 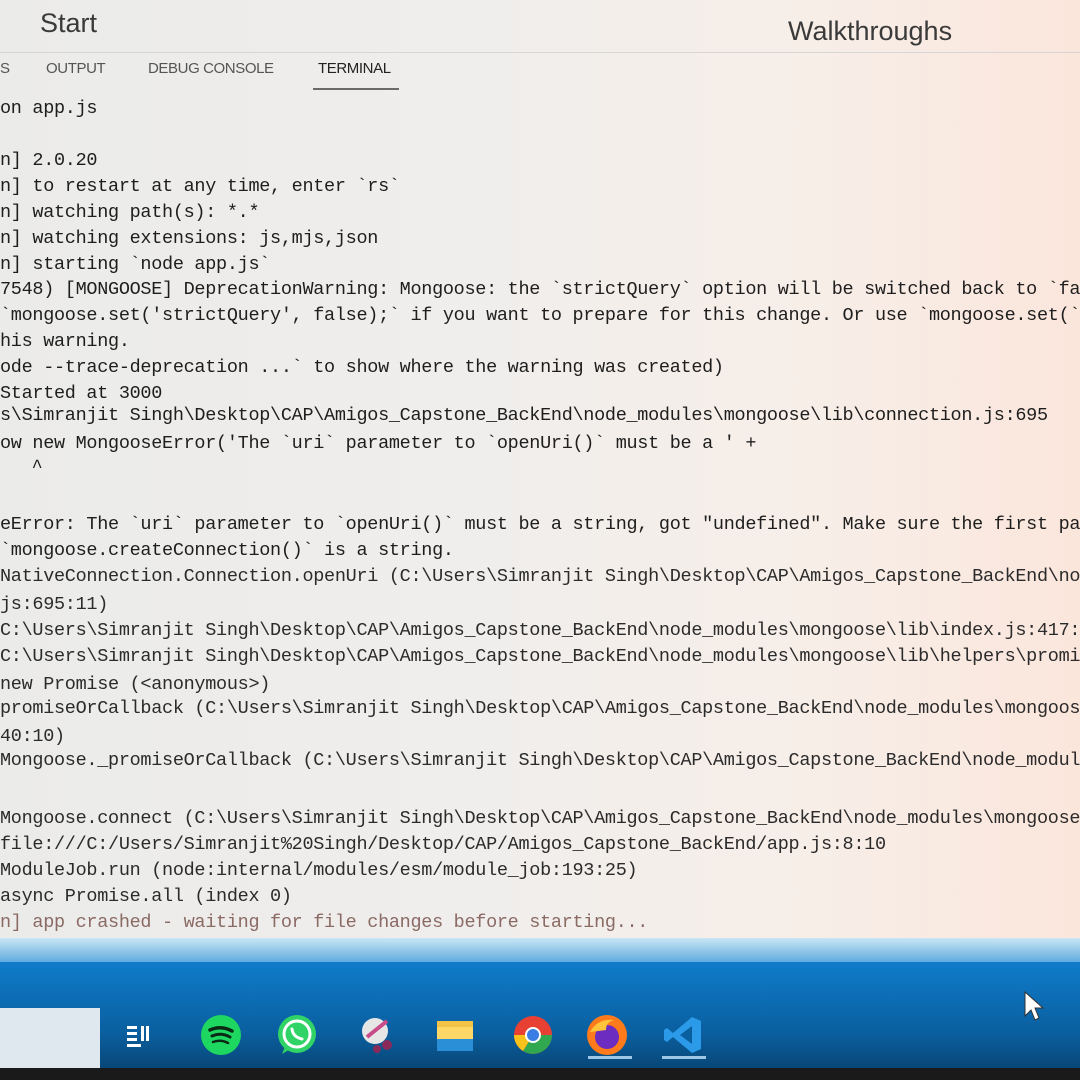 What do you see at coordinates (533, 1035) in the screenshot?
I see `chrome-icon` at bounding box center [533, 1035].